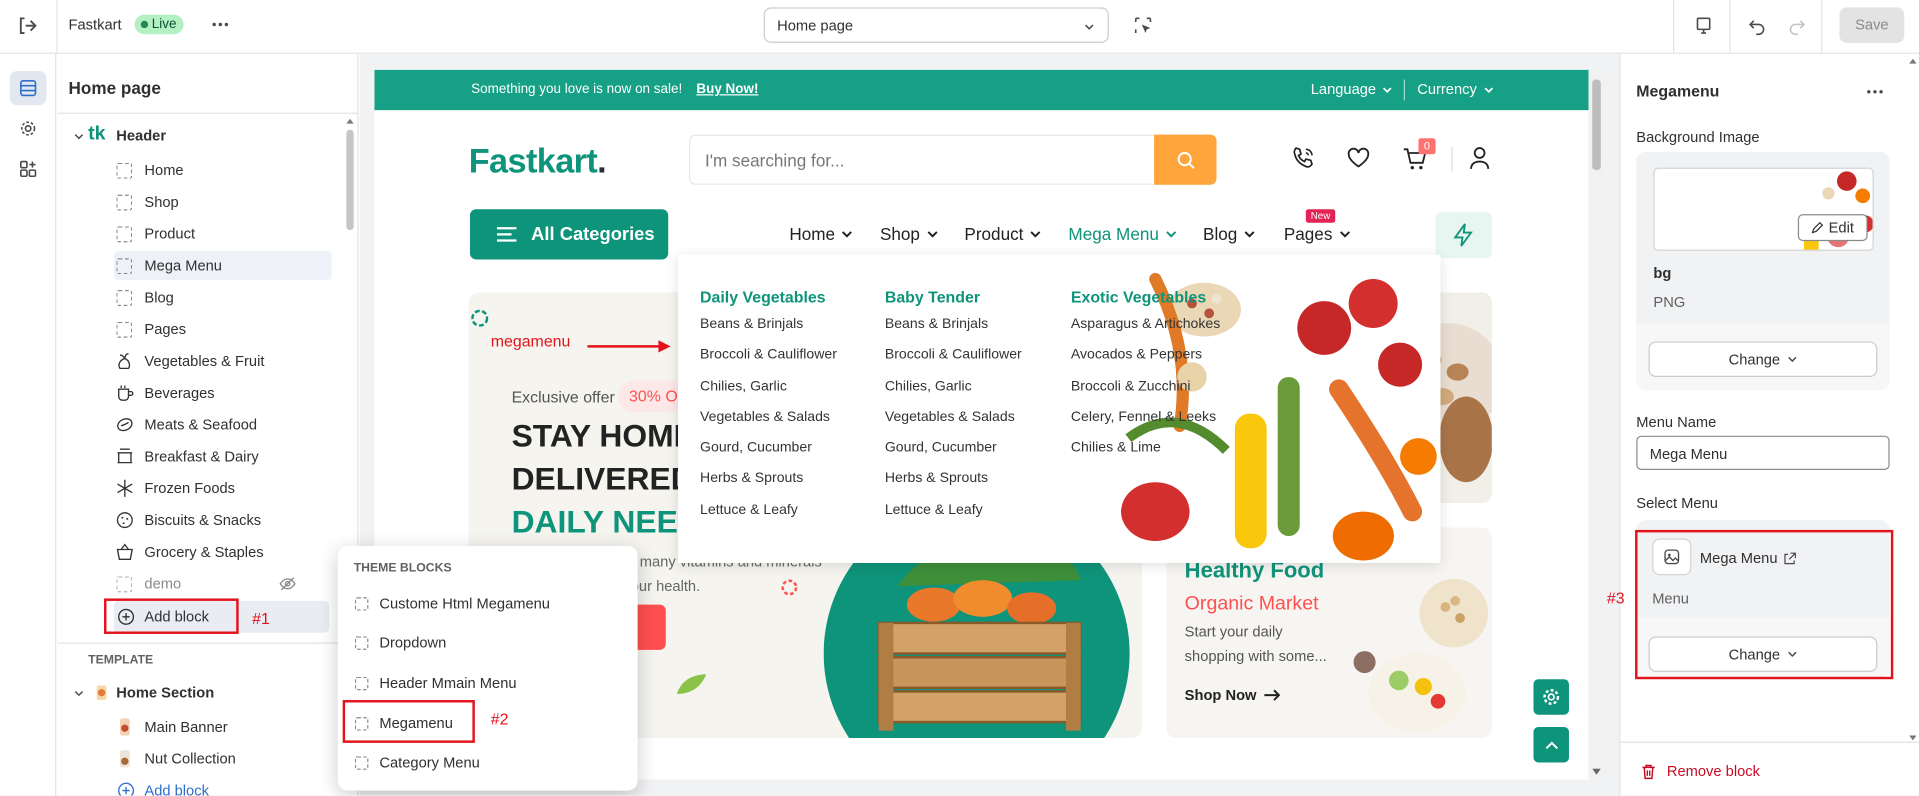 This screenshot has width=1919, height=796. I want to click on language-select: Language, so click(1352, 89).